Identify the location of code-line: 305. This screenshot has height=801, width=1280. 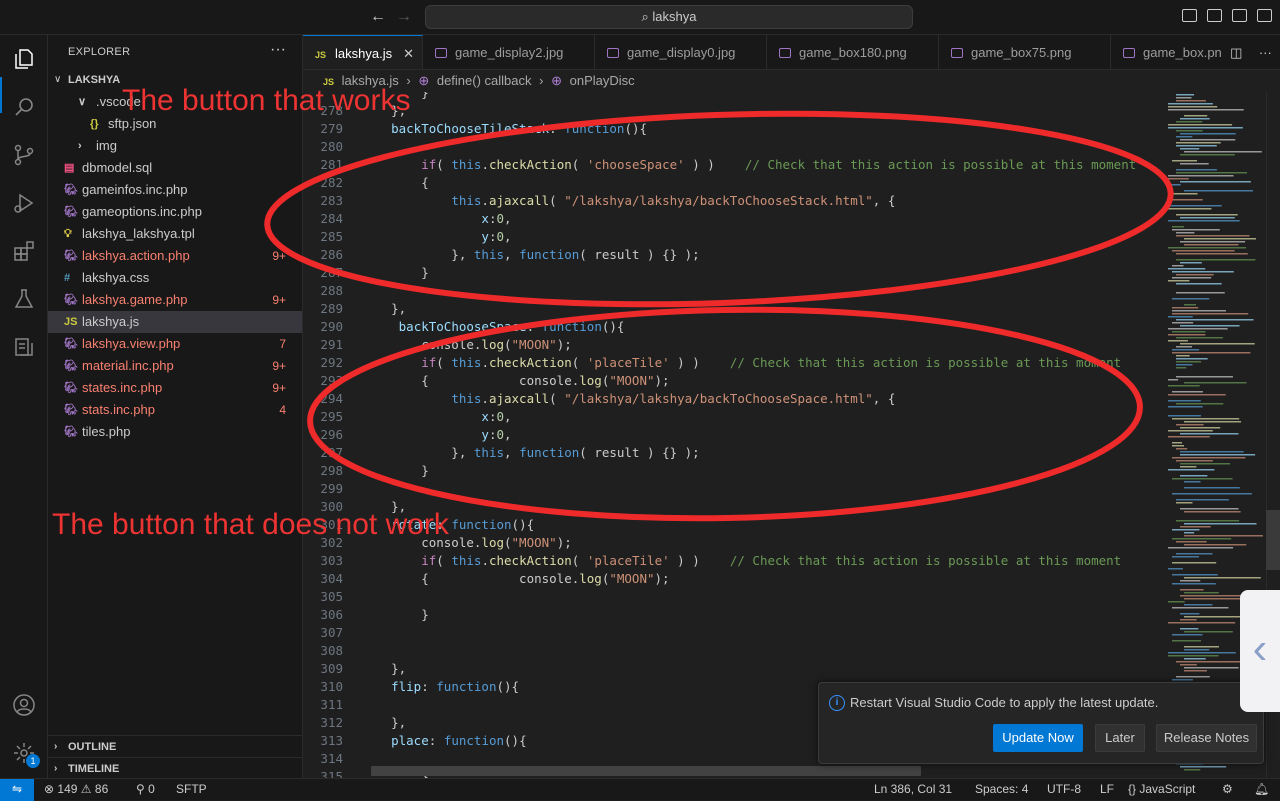
(725, 597).